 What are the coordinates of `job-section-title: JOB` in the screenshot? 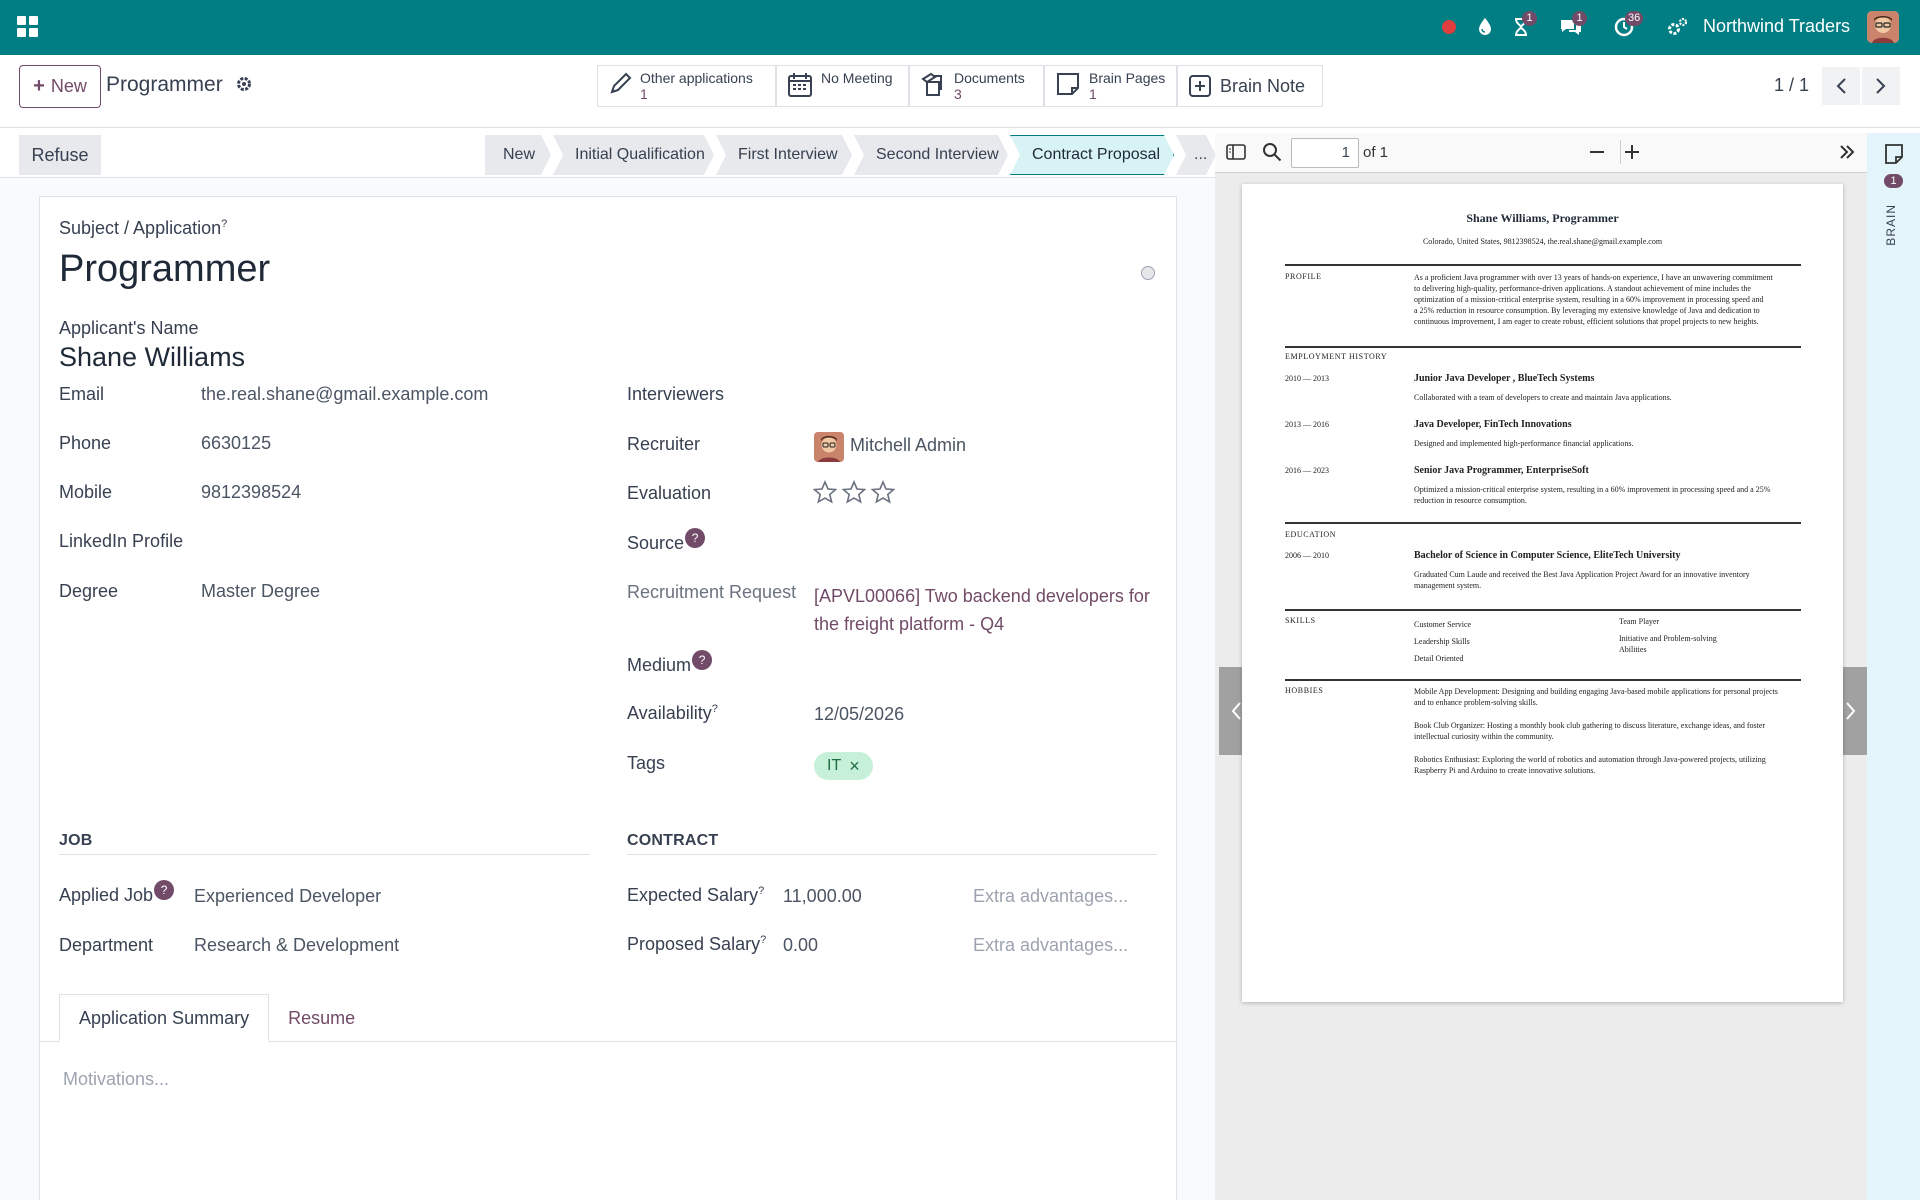 It's located at (76, 840).